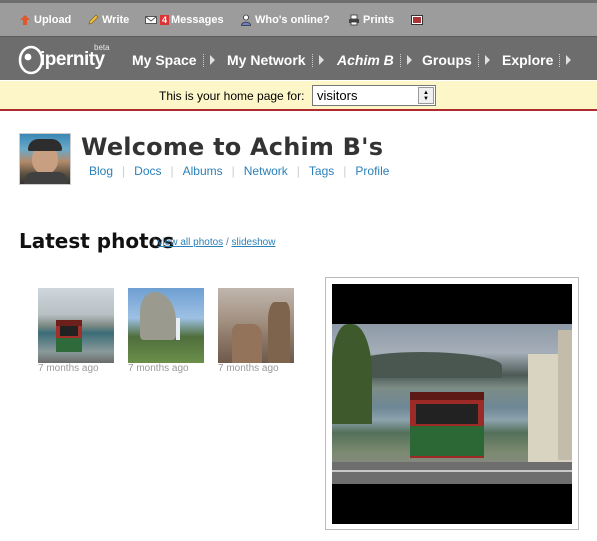 The image size is (597, 541). I want to click on scene-tree, so click(352, 374).